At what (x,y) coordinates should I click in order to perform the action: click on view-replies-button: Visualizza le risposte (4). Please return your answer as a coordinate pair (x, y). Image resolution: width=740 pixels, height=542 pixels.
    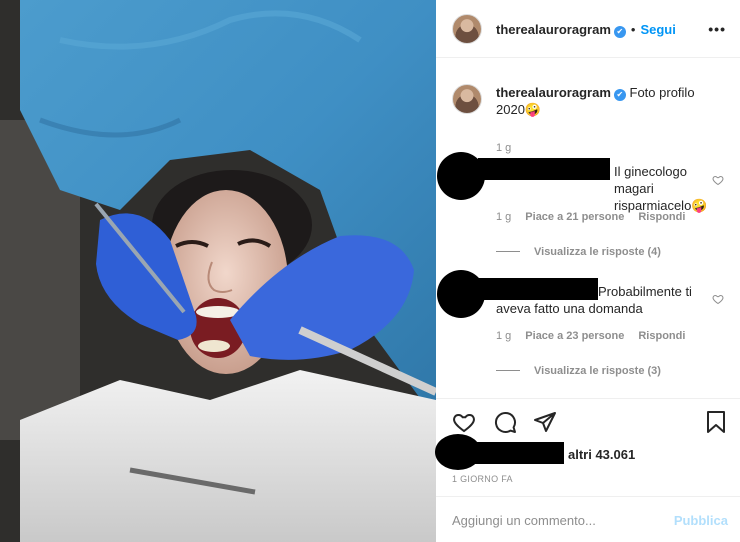
    Looking at the image, I should click on (578, 252).